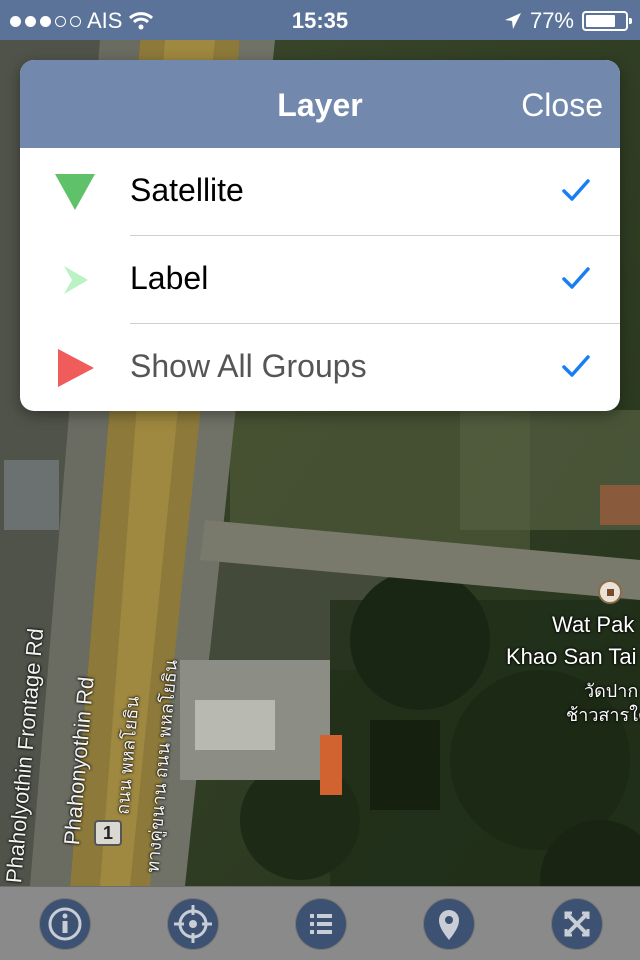 The width and height of the screenshot is (640, 960). I want to click on collapse-button, so click(577, 924).